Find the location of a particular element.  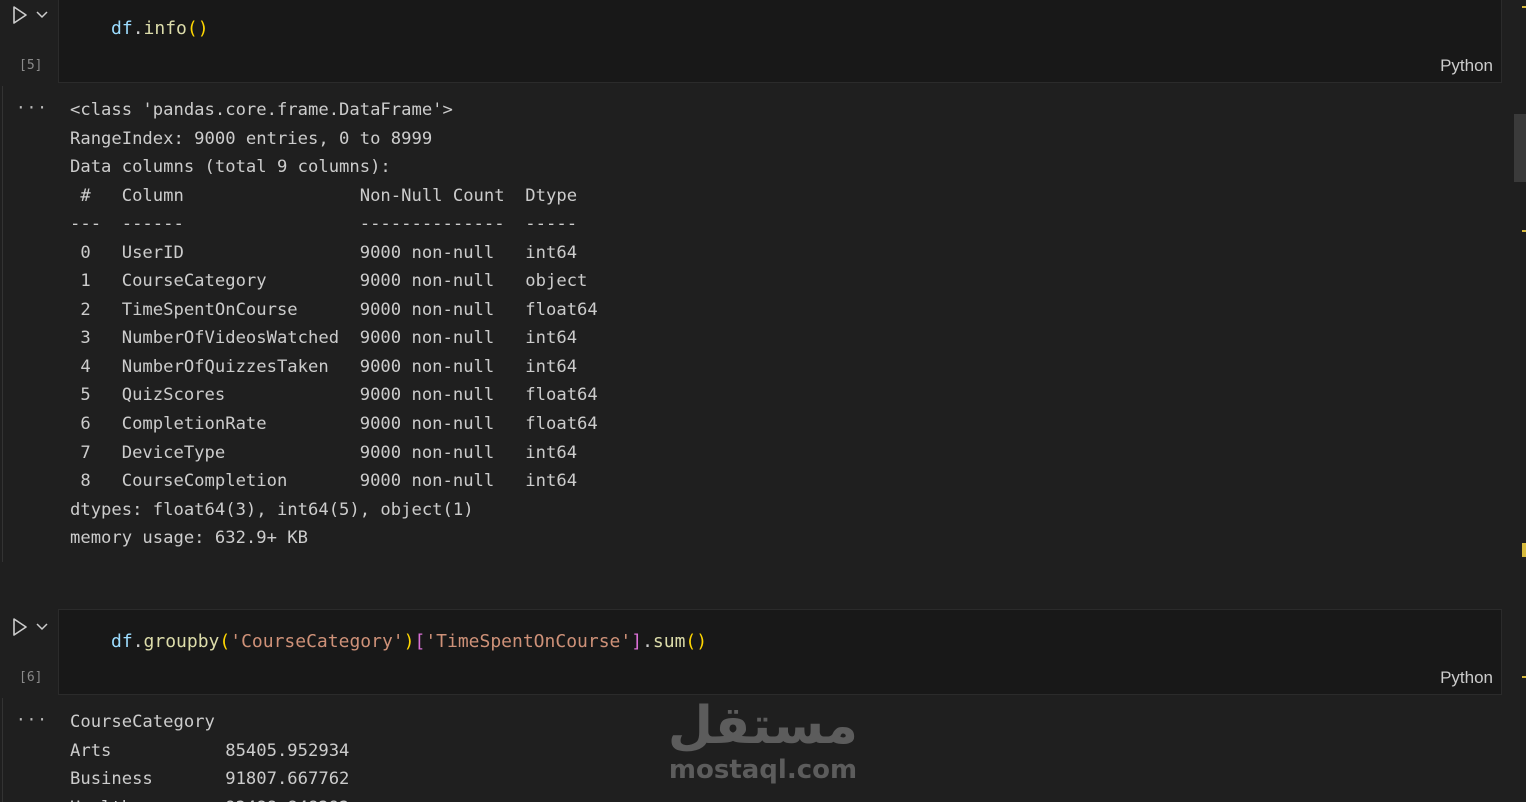

execution-count: [5] is located at coordinates (31, 65).